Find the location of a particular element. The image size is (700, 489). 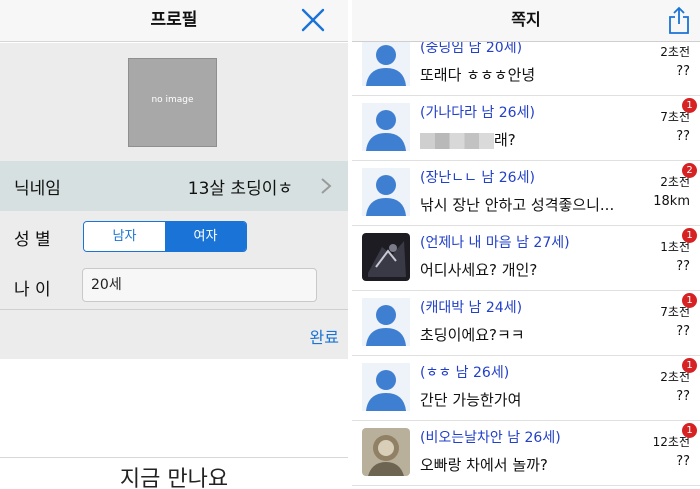

profile-photo: no image is located at coordinates (172, 102).